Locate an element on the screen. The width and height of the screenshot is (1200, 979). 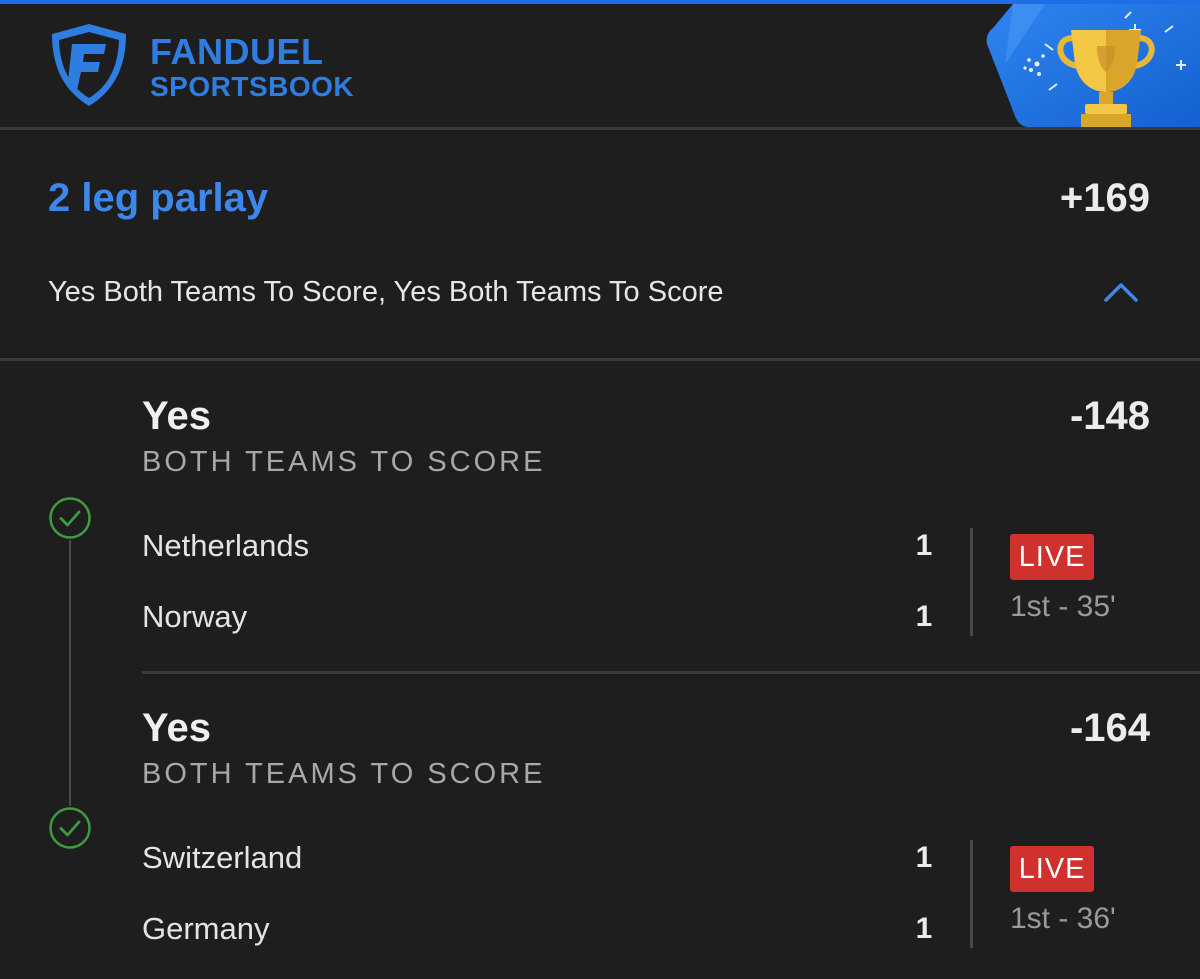
brand-wordmark: FANDUEL SPORTSBOOK is located at coordinates (252, 67).